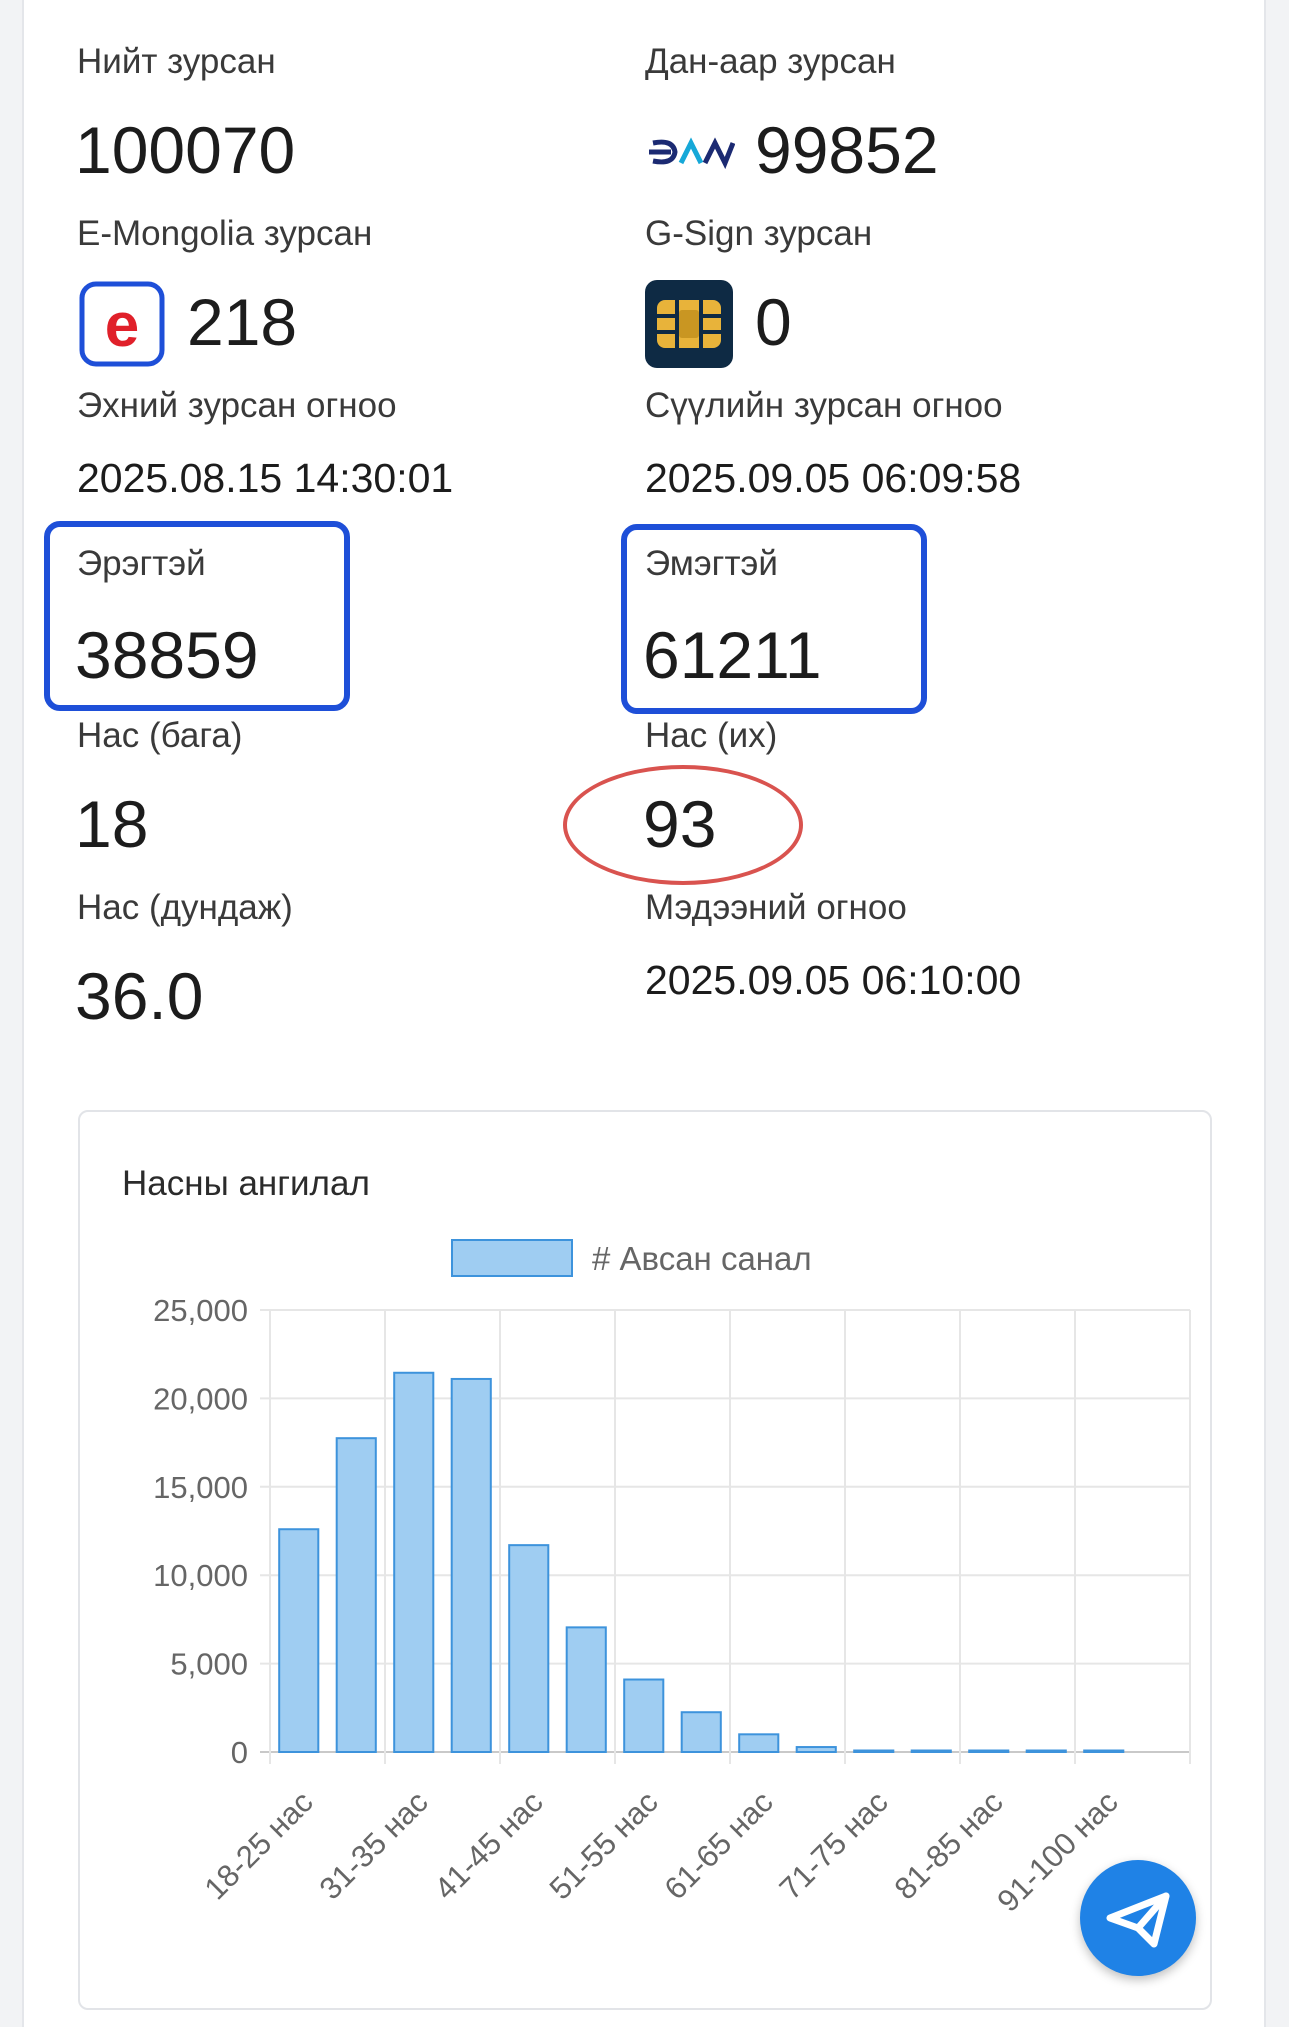 This screenshot has height=2027, width=1289. I want to click on y-tick-label: 25,000, so click(200, 1310).